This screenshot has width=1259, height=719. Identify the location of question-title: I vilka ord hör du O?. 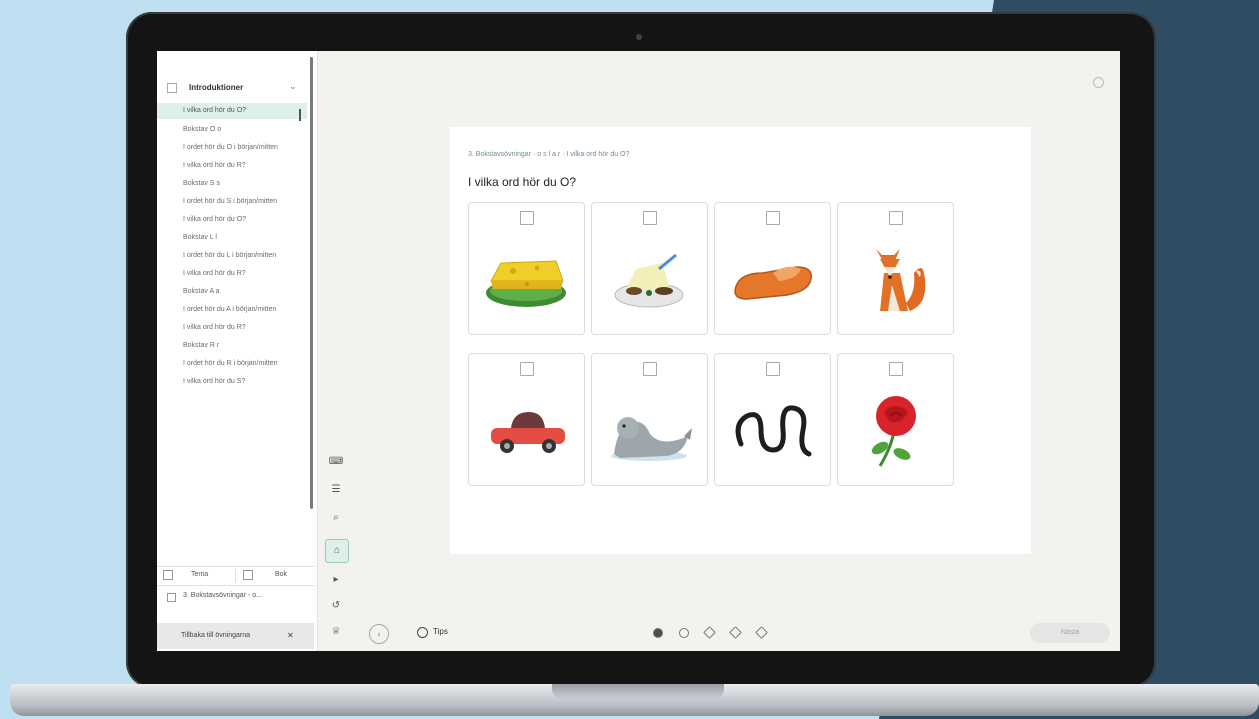
(522, 182).